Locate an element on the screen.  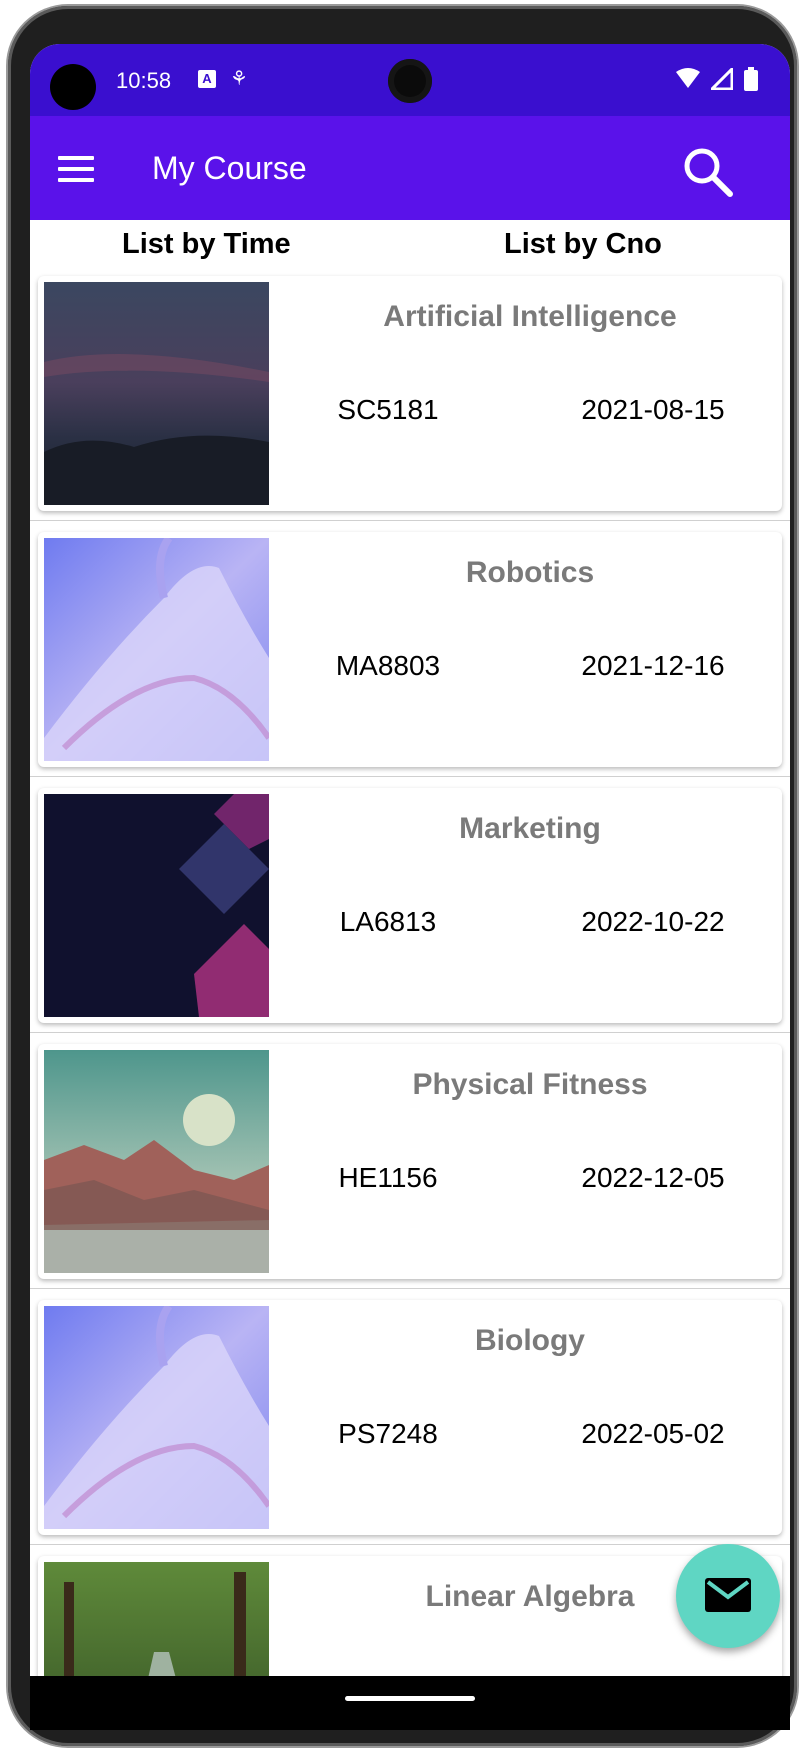
tab-list-by-cno: List by Cno is located at coordinates (583, 244).